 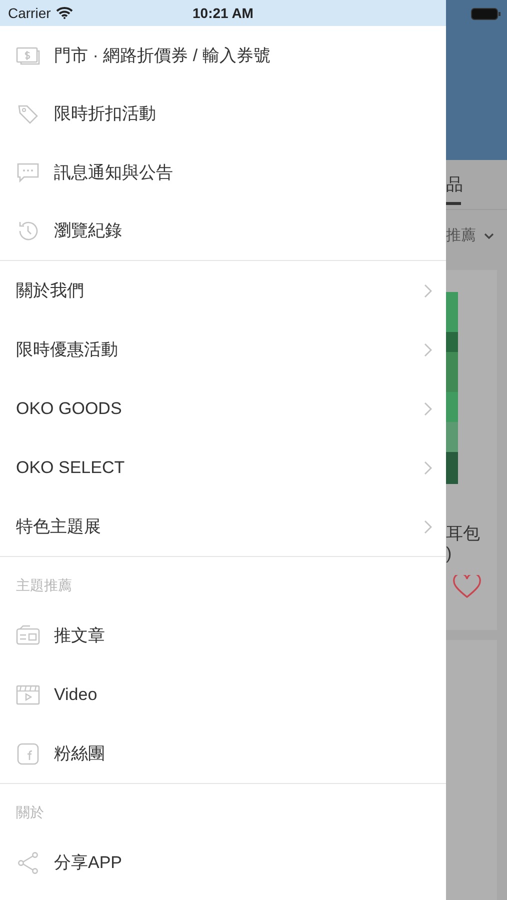 I want to click on tab-indicator, so click(x=453, y=203).